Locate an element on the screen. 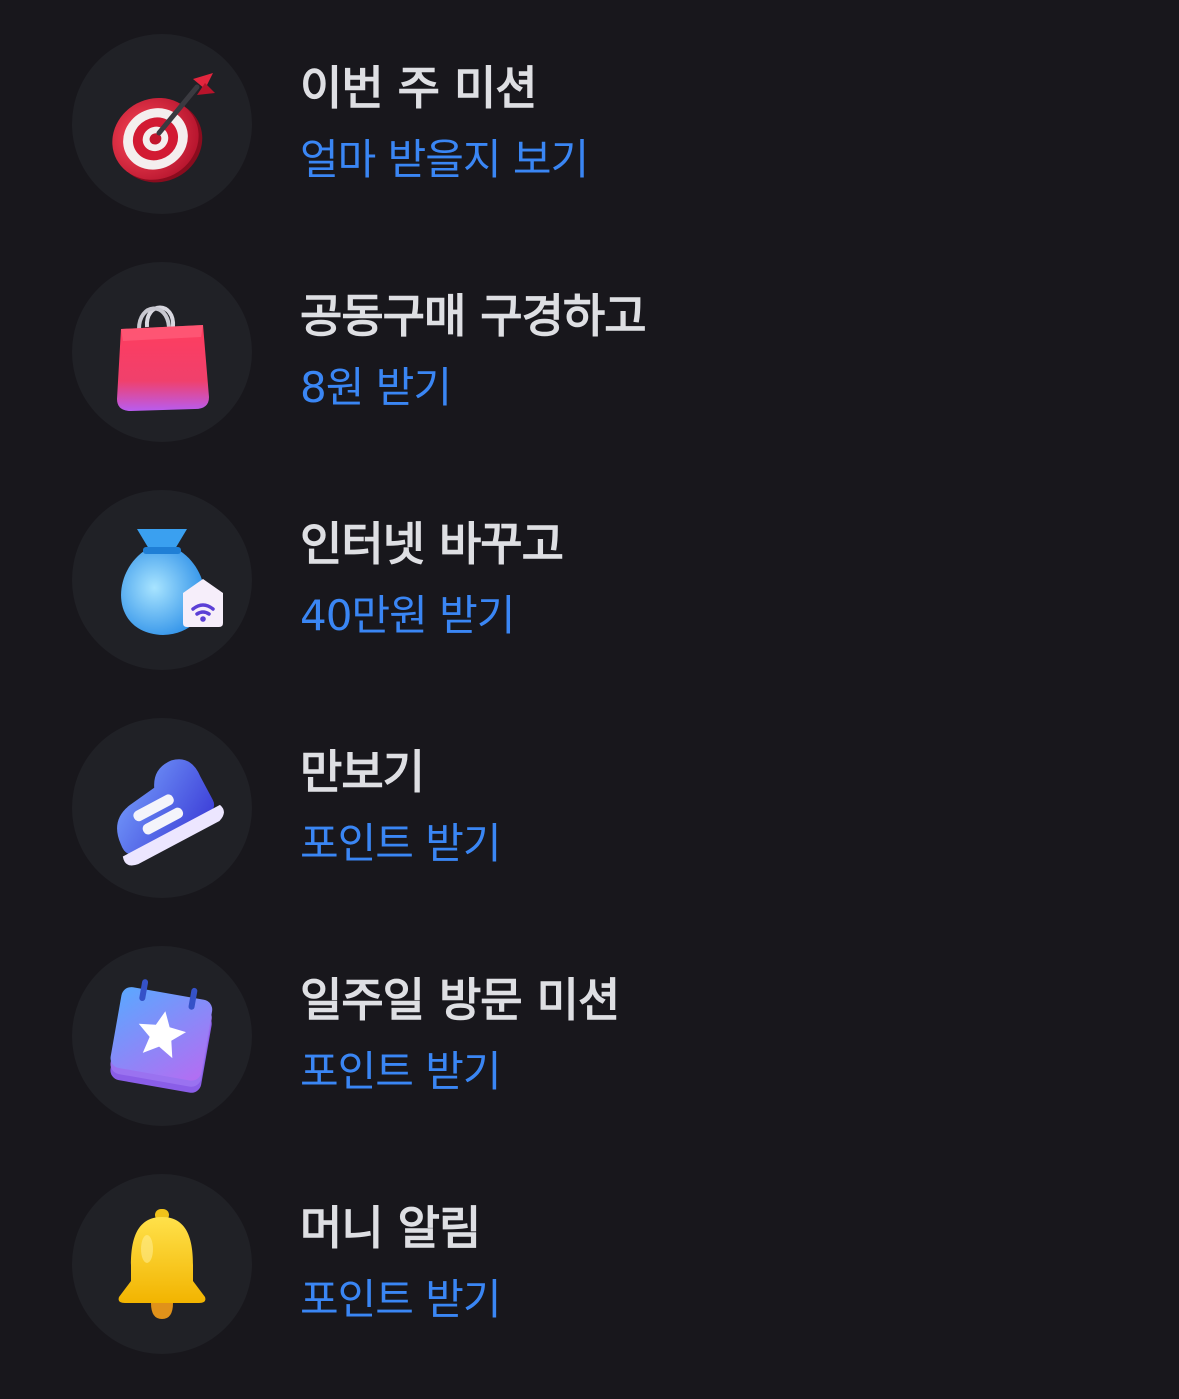 The height and width of the screenshot is (1399, 1179). money-bag-wifi-icon is located at coordinates (162, 580).